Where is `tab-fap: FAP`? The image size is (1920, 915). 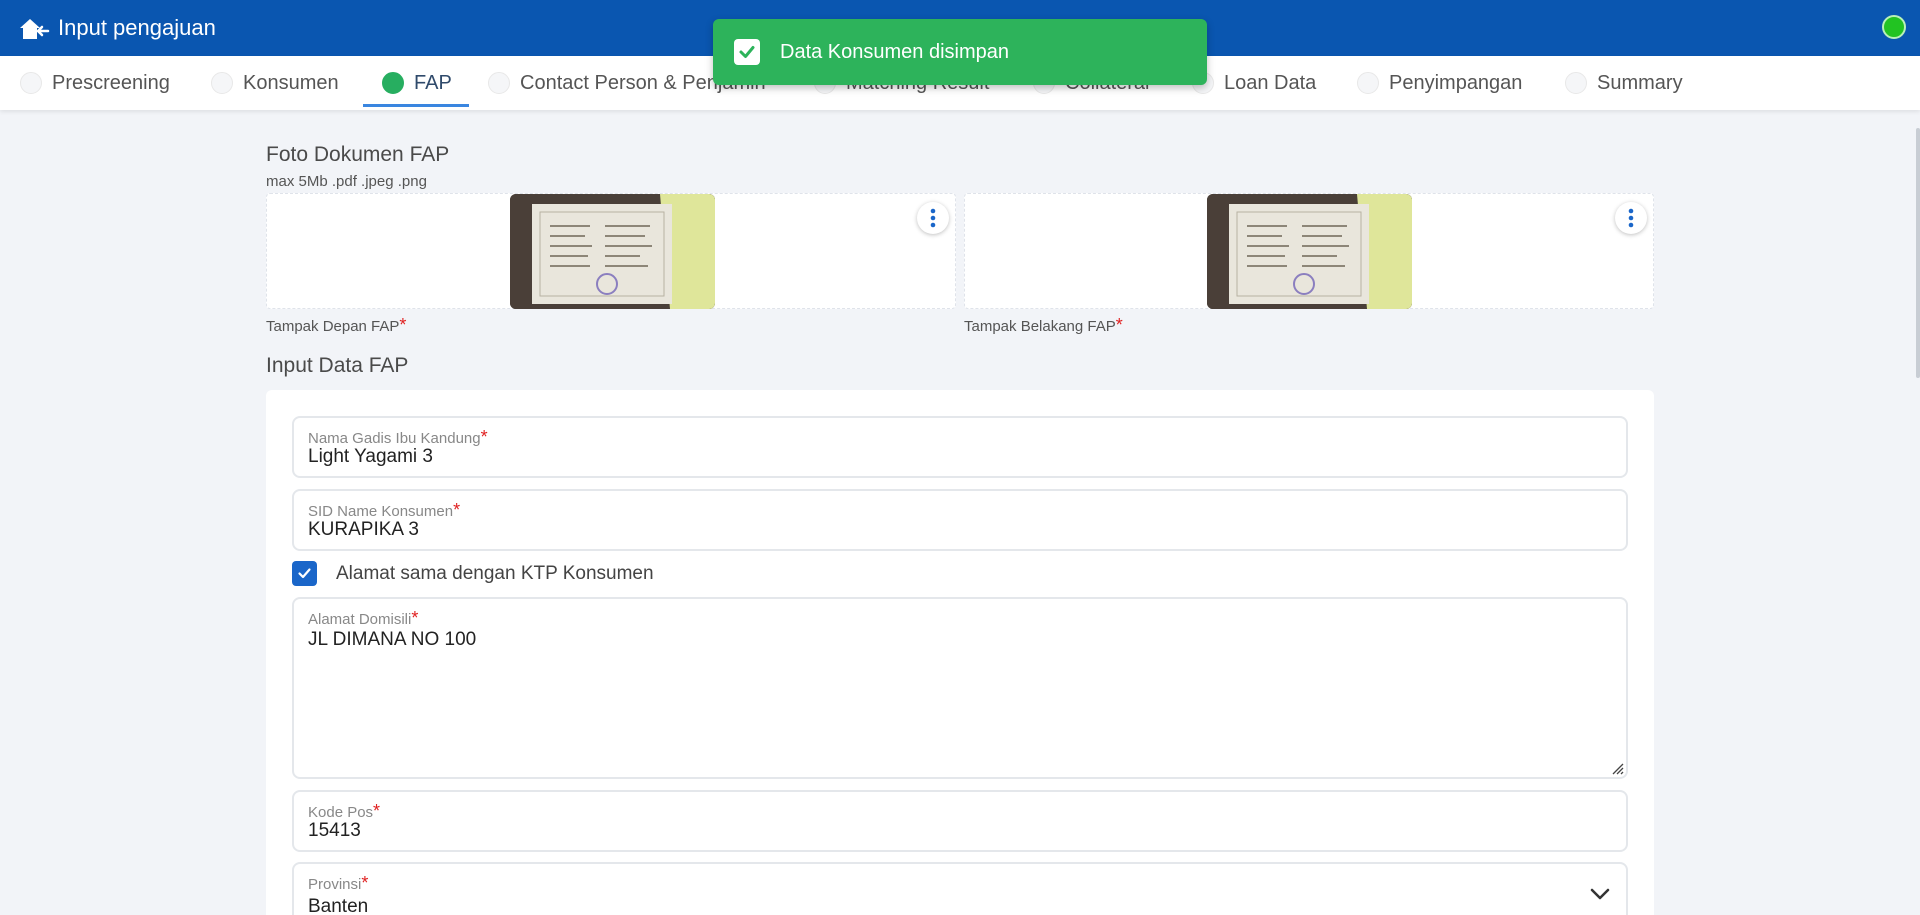 tab-fap: FAP is located at coordinates (417, 83).